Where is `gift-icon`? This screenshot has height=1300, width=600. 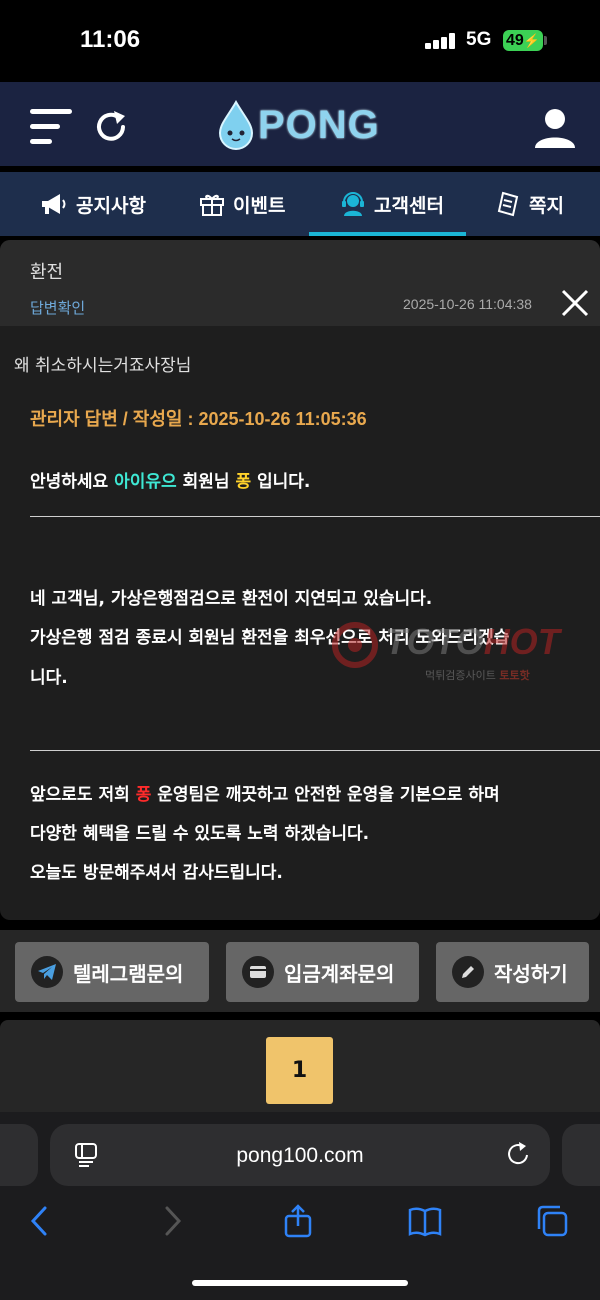
gift-icon is located at coordinates (212, 205).